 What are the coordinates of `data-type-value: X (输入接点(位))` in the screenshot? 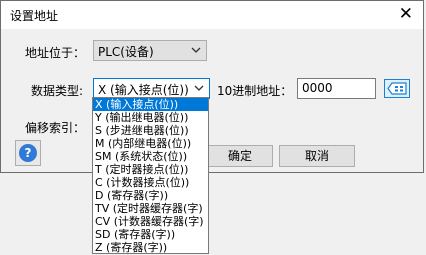 It's located at (143, 90).